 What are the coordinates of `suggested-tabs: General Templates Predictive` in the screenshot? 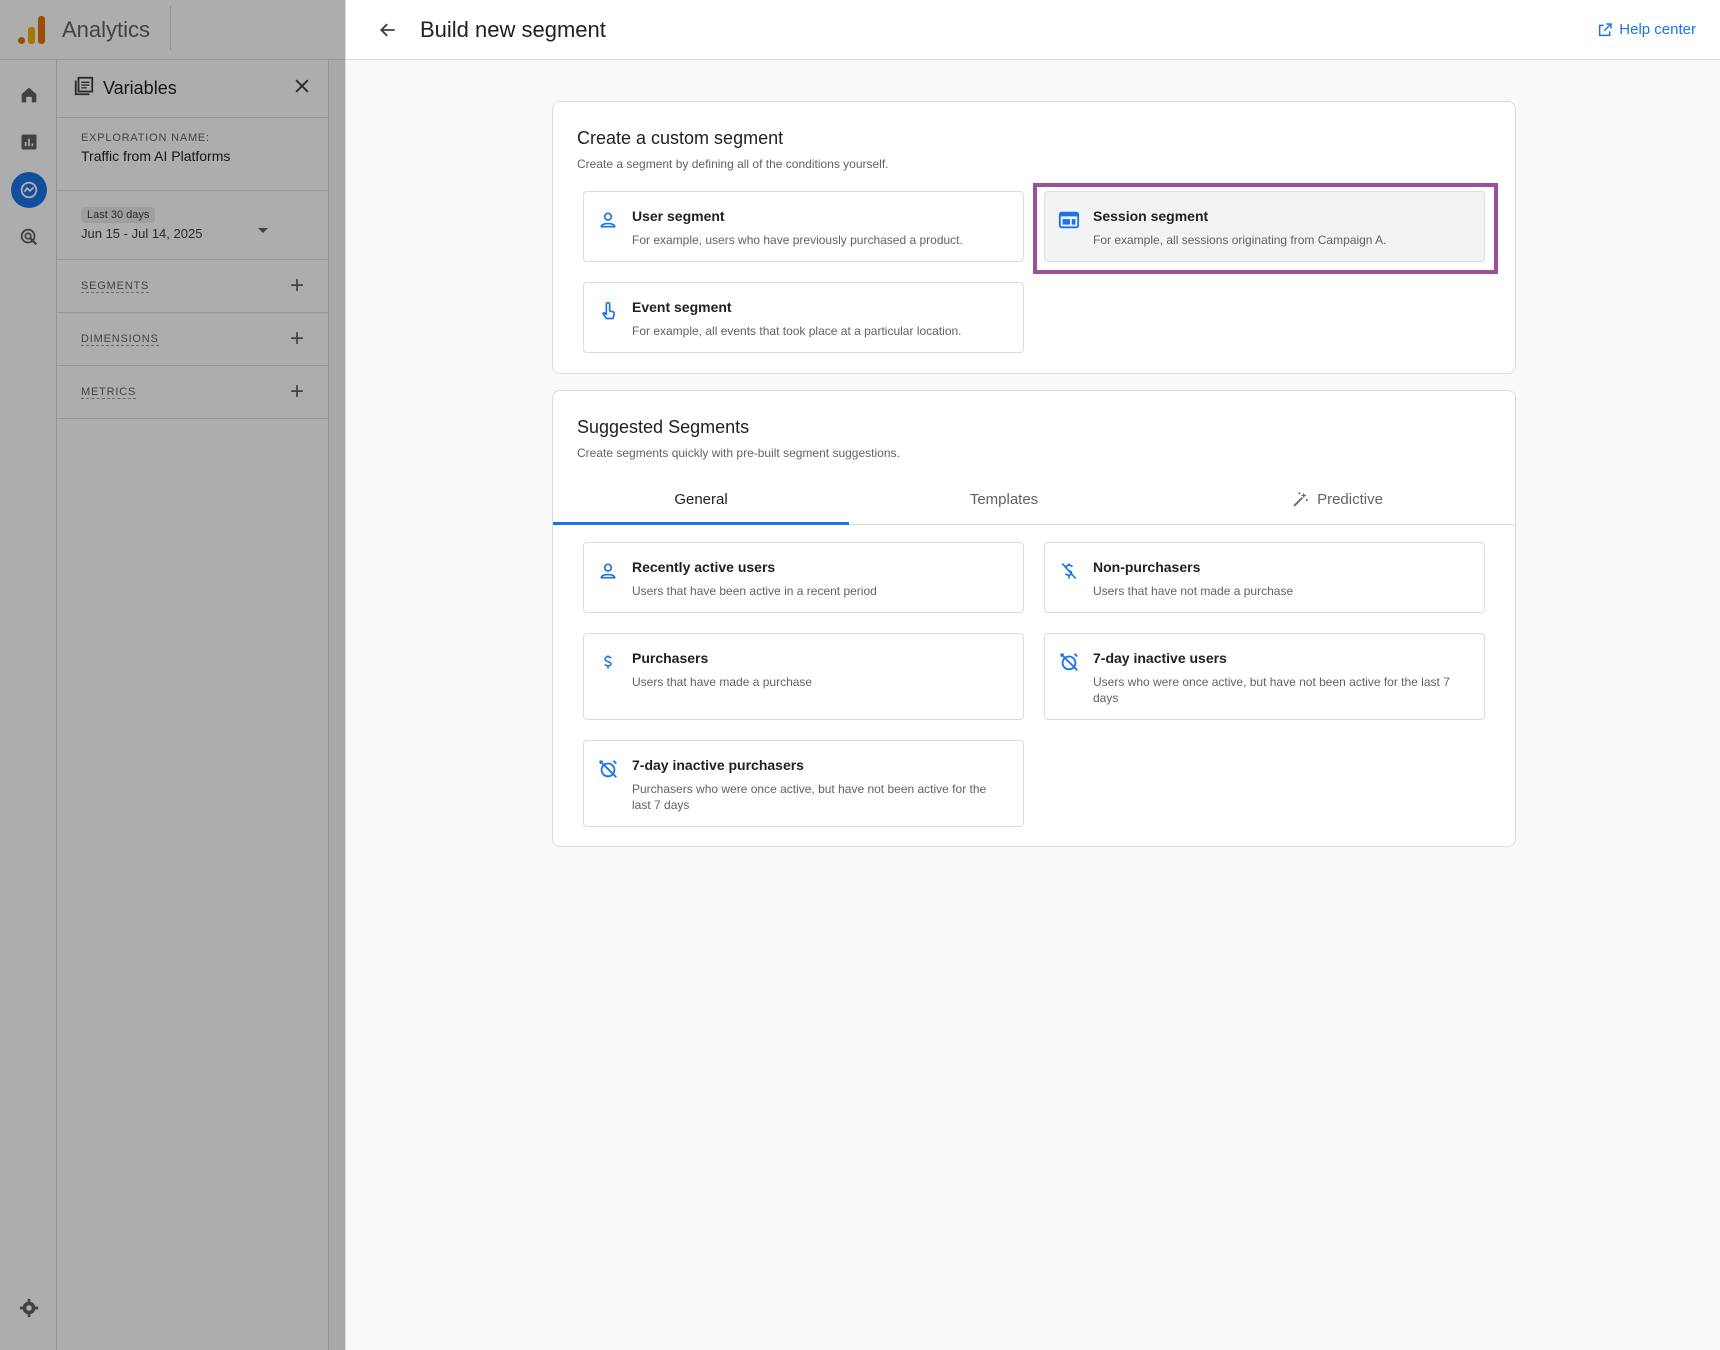 It's located at (1034, 500).